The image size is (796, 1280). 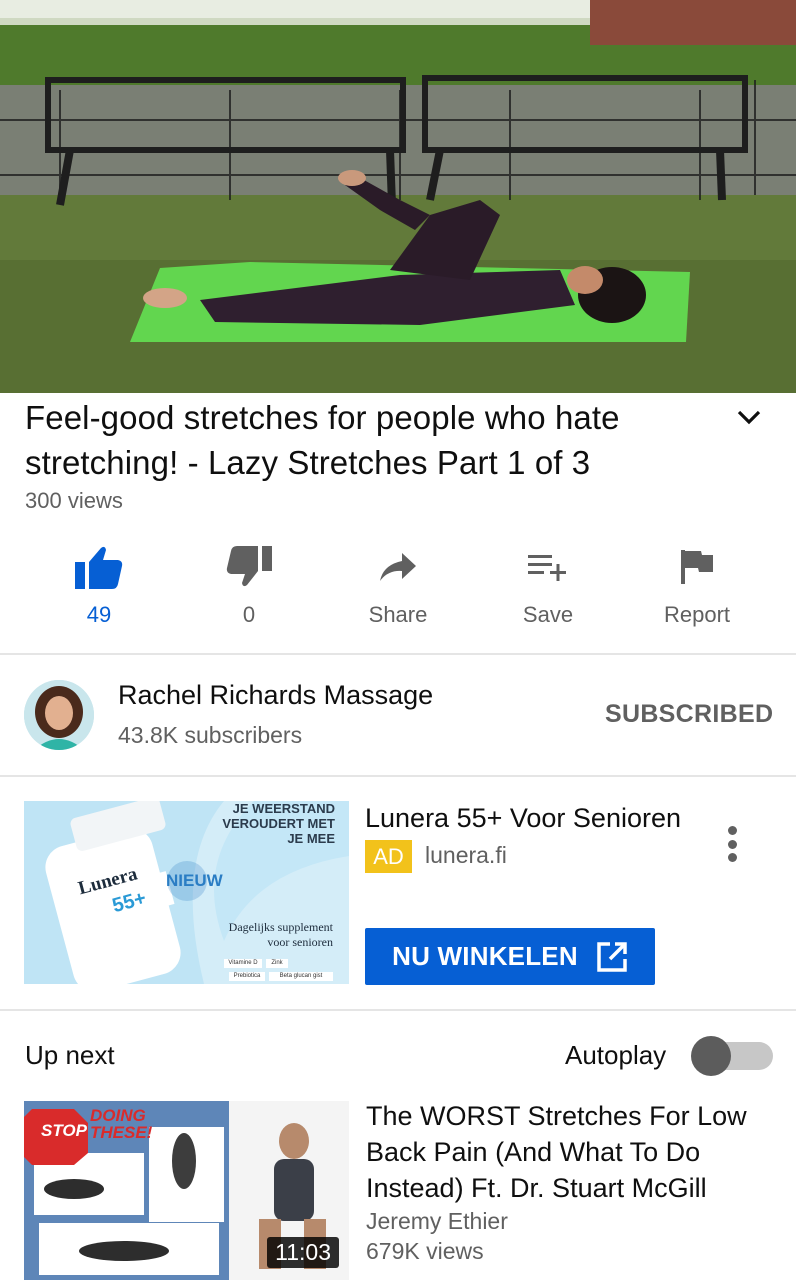 What do you see at coordinates (99, 567) in the screenshot?
I see `thumbs-up-icon` at bounding box center [99, 567].